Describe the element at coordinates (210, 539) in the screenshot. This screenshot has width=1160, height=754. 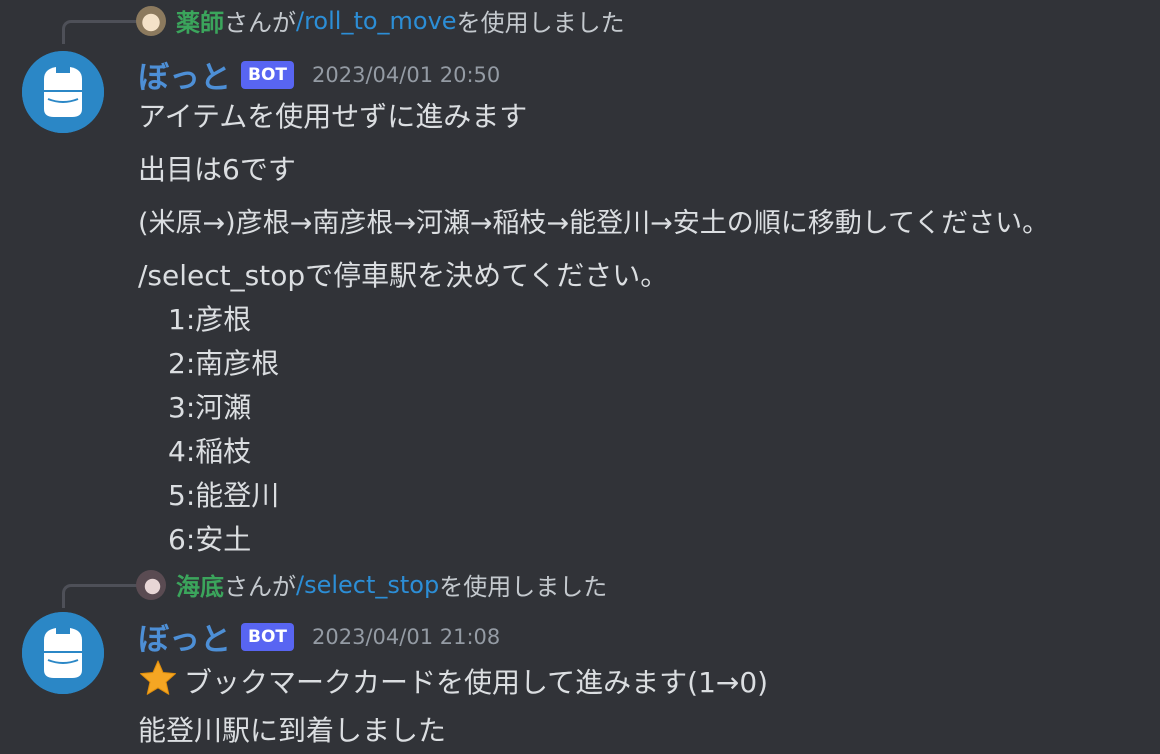
I see `option-item: 6:安土` at that location.